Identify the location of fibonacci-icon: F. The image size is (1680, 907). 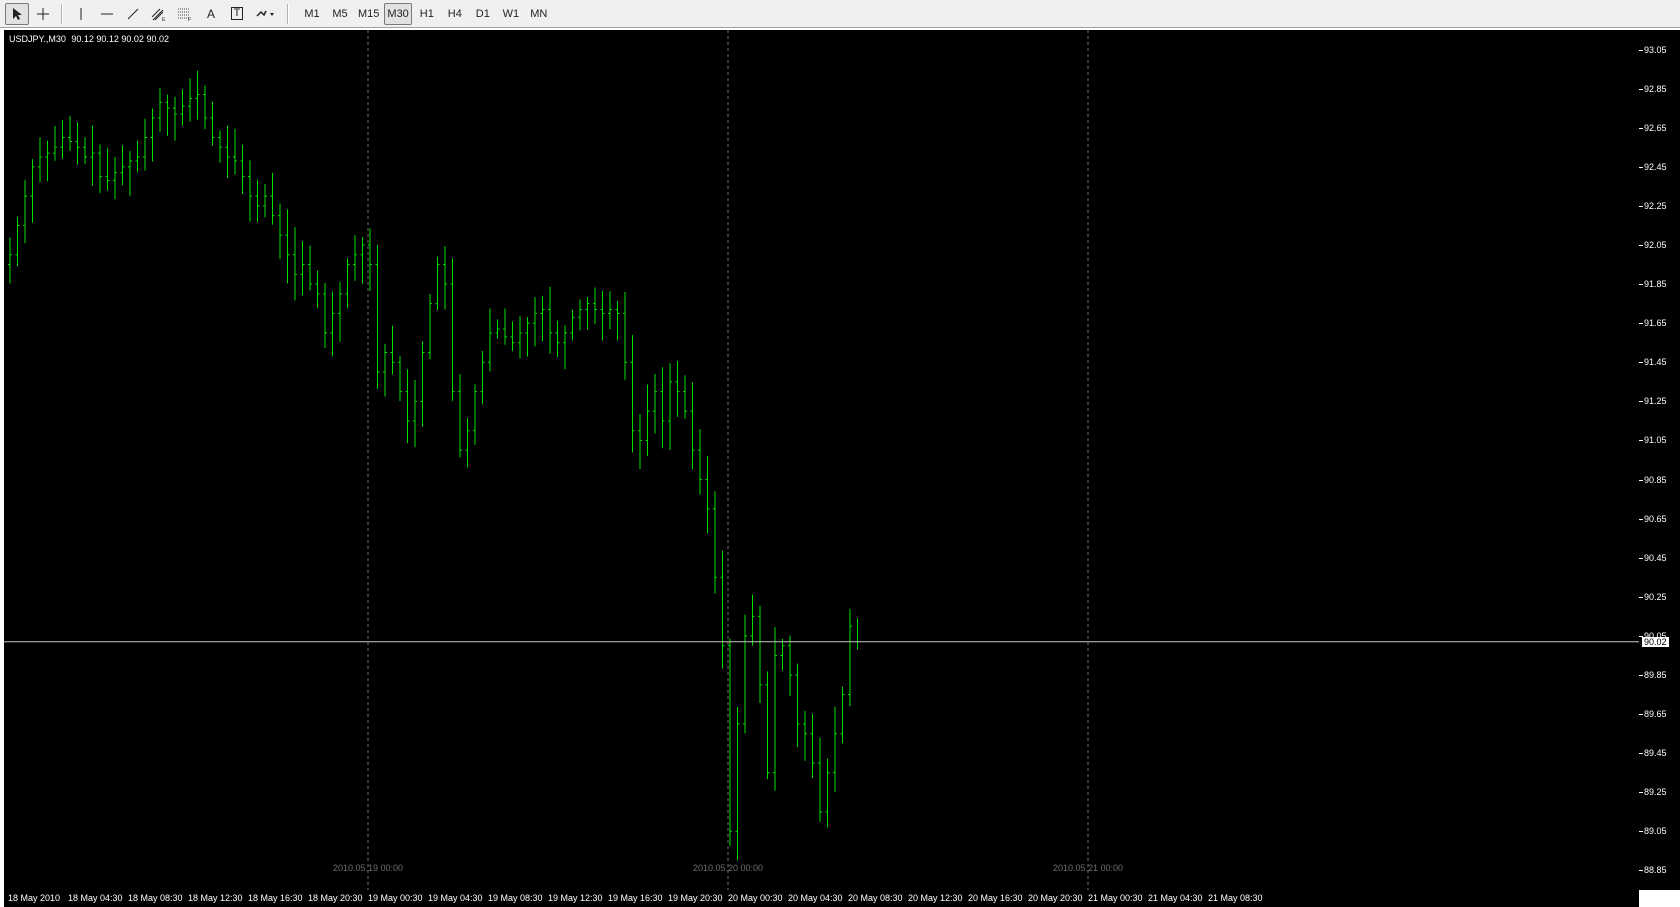
(185, 14).